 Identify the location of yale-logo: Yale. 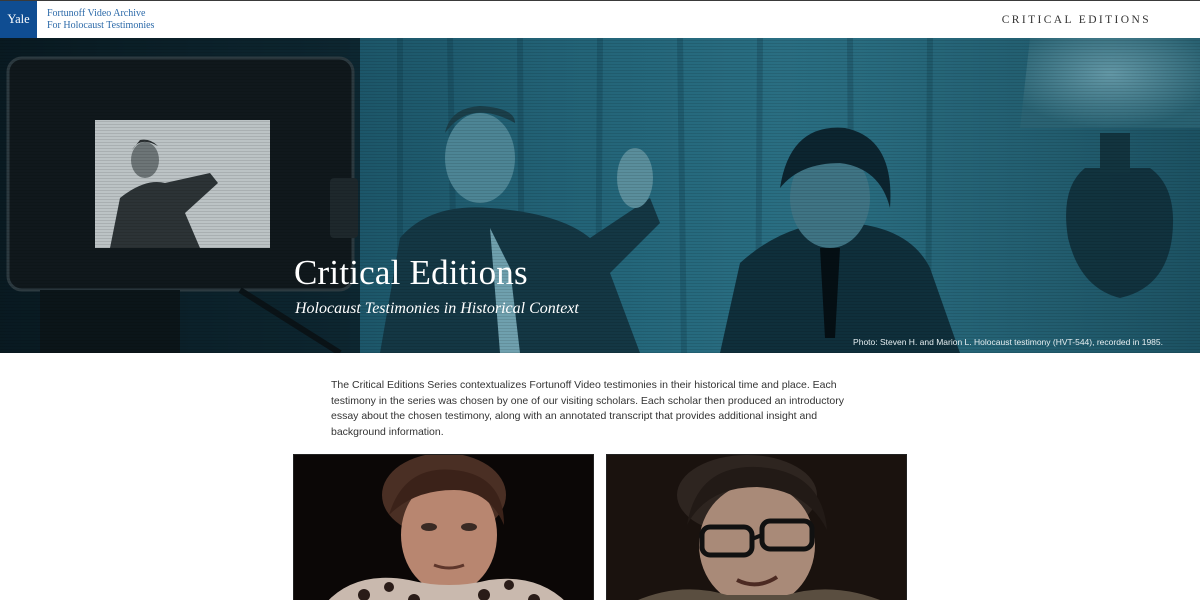
(18, 19).